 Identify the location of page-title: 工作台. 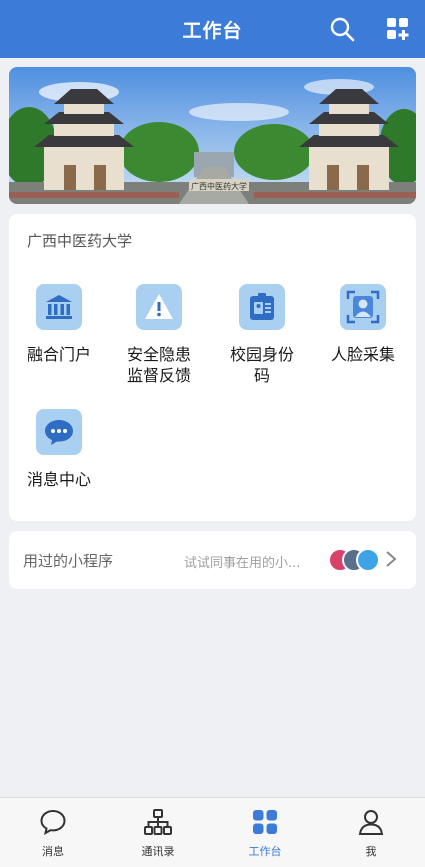
(212, 30).